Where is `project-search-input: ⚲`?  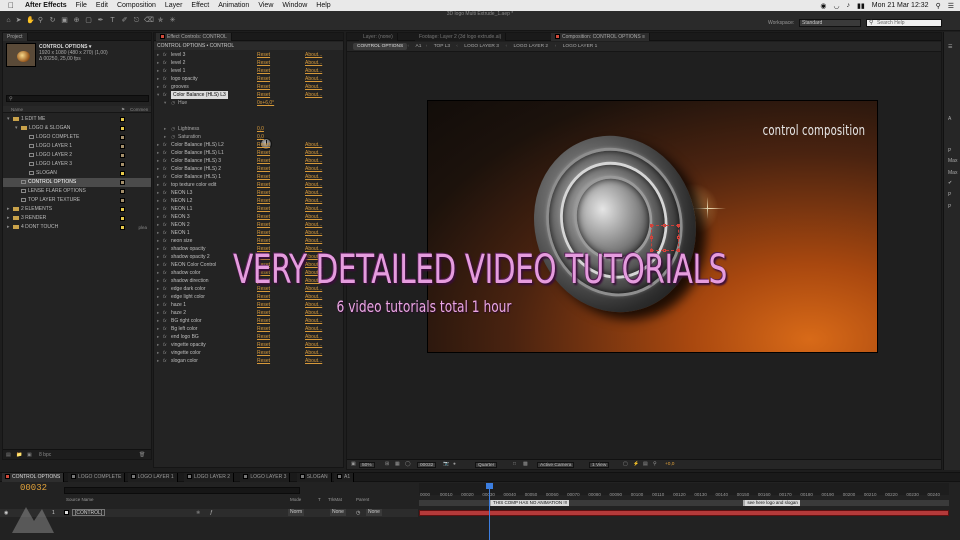
project-search-input: ⚲ is located at coordinates (77, 98).